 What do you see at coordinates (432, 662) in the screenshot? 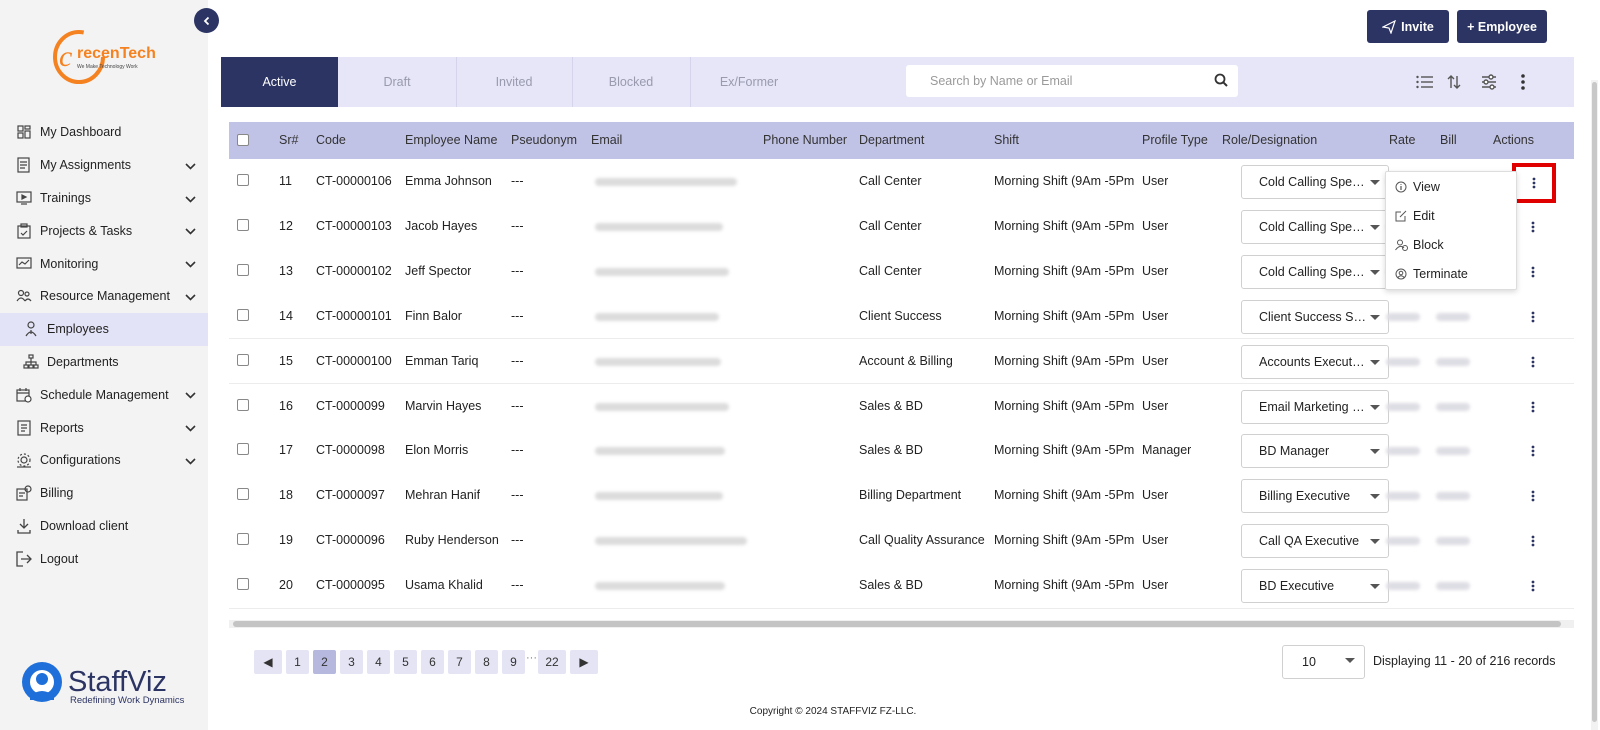
I see `page-button: 6` at bounding box center [432, 662].